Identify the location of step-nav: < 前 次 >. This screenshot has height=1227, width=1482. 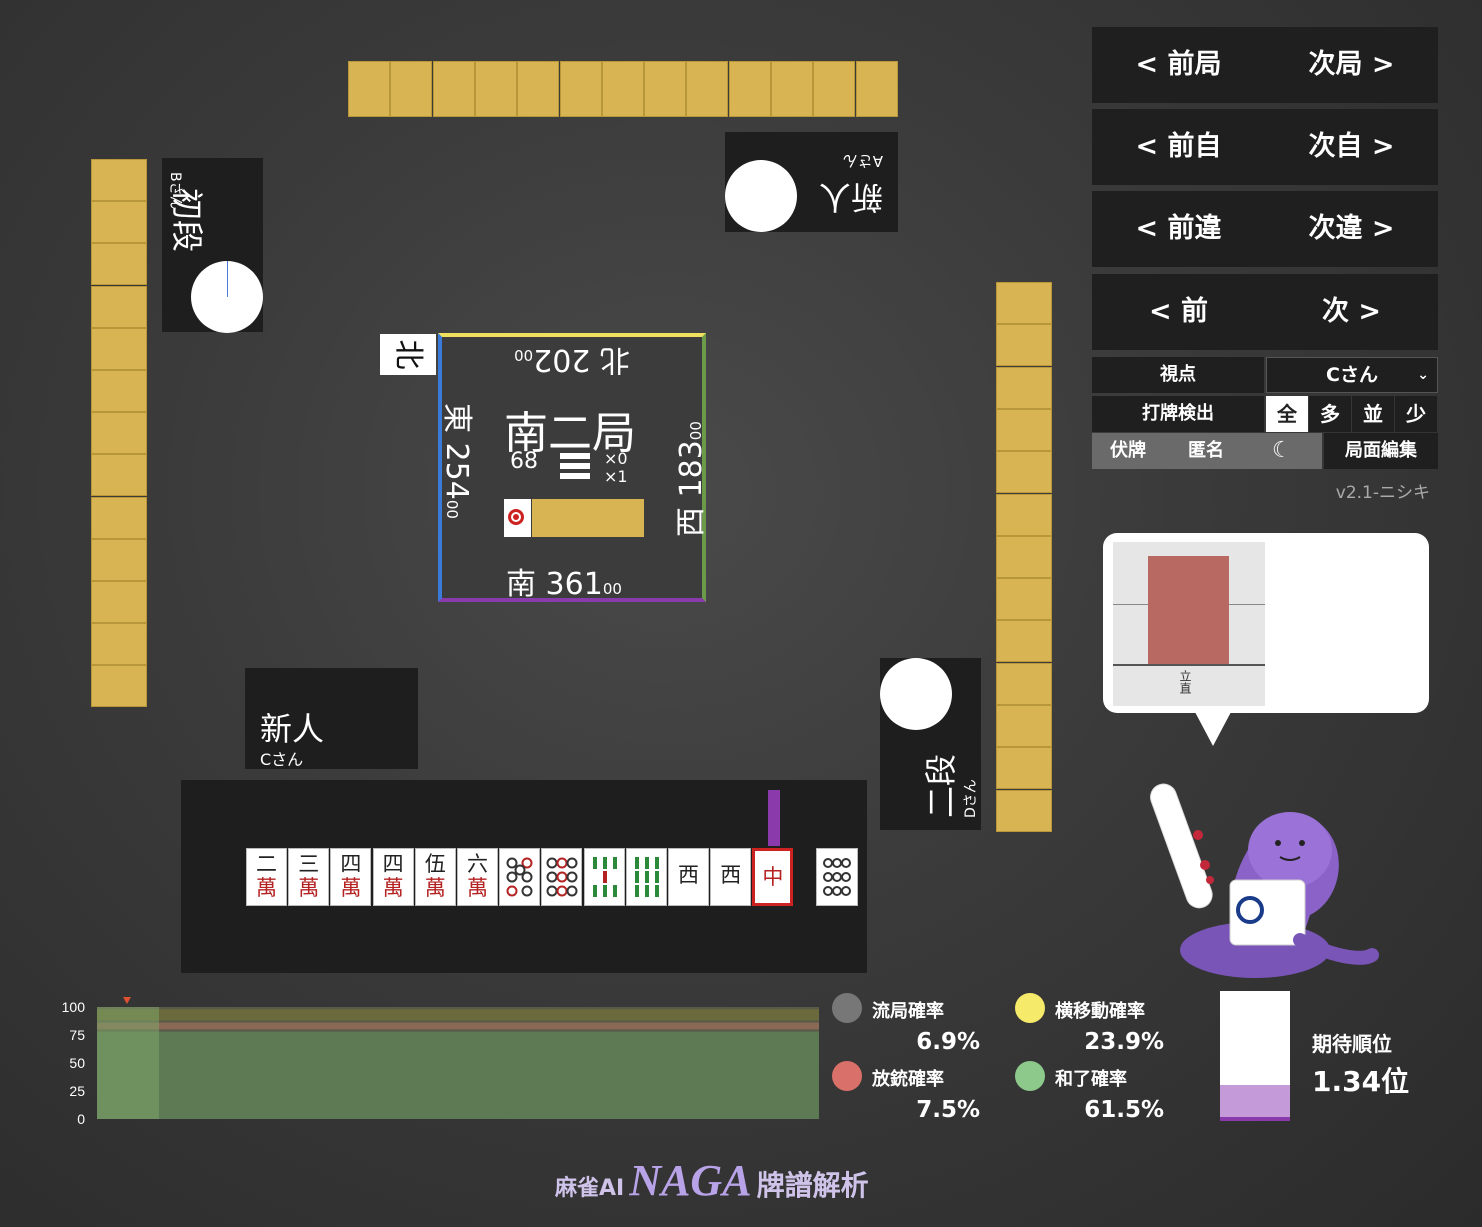
(1265, 312).